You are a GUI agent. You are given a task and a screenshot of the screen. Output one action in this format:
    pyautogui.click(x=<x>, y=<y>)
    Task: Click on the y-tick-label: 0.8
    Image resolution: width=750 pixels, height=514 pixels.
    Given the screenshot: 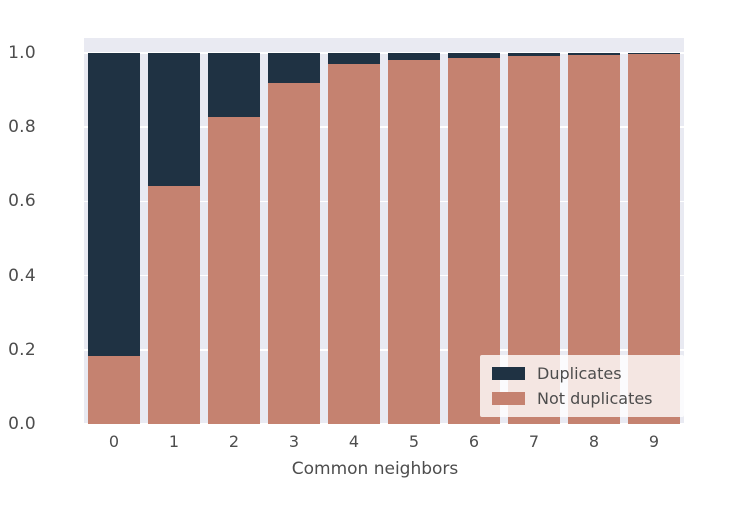 What is the action you would take?
    pyautogui.click(x=22, y=127)
    